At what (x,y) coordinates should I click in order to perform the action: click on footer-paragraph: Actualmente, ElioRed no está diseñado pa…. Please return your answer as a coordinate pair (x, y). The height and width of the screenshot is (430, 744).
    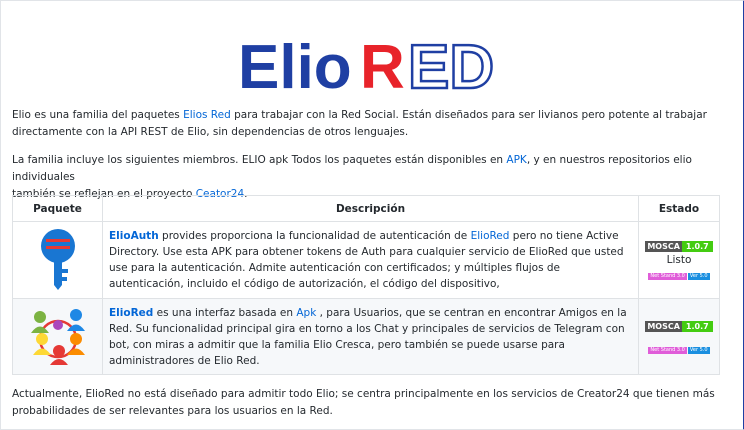
    Looking at the image, I should click on (363, 402).